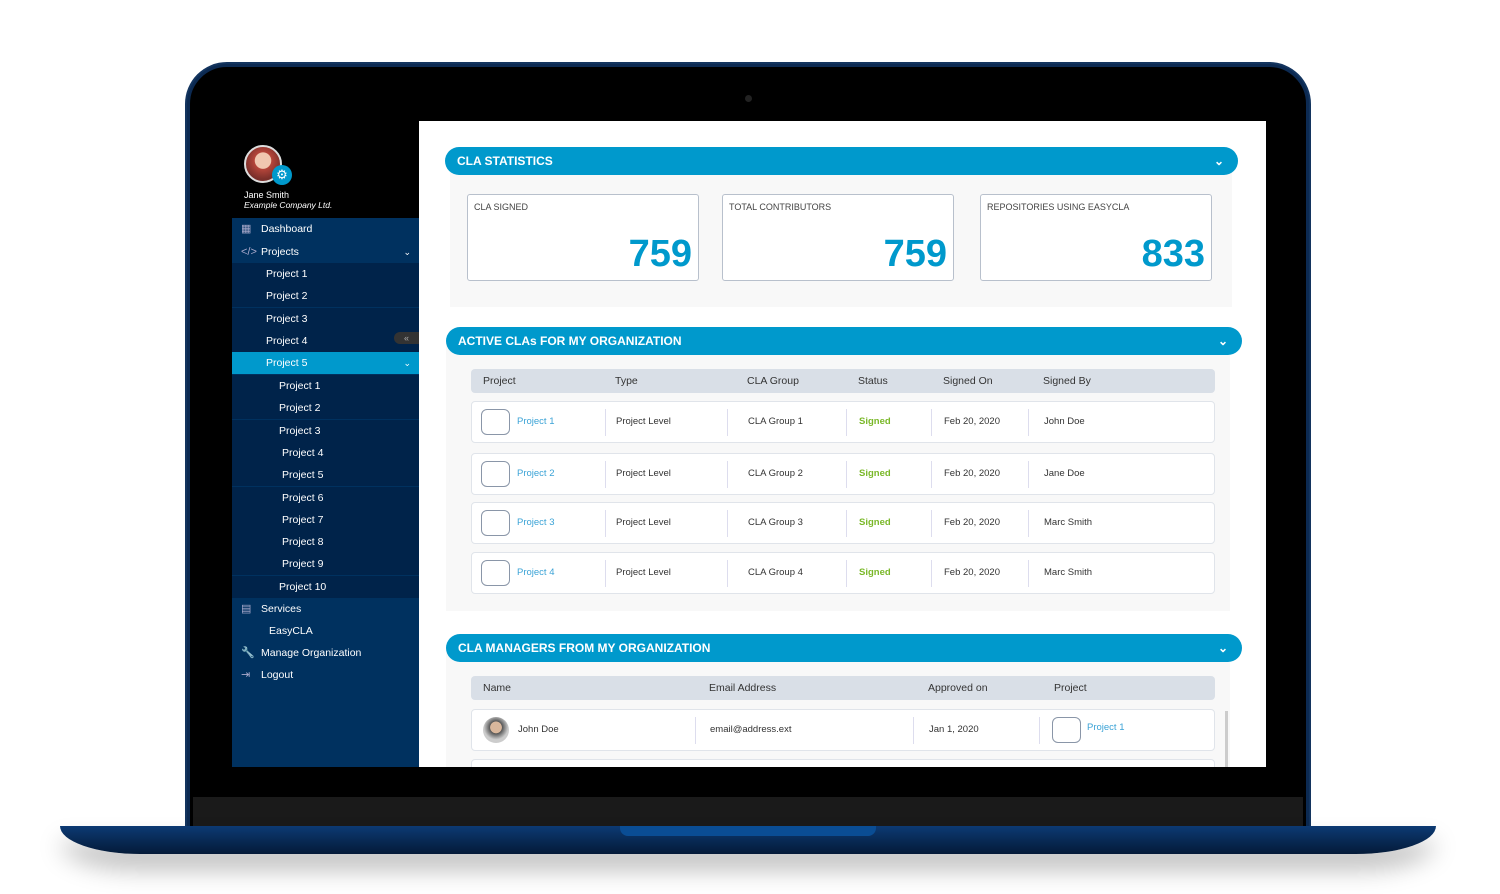  Describe the element at coordinates (325, 386) in the screenshot. I see `sidebar-item-subproject: Project 1` at that location.